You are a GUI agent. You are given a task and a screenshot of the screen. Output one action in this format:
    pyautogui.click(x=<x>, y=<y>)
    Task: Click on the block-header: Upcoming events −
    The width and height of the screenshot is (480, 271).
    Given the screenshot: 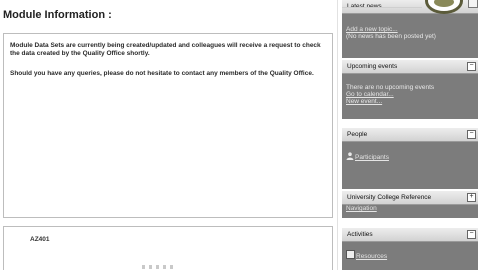 What is the action you would take?
    pyautogui.click(x=410, y=67)
    